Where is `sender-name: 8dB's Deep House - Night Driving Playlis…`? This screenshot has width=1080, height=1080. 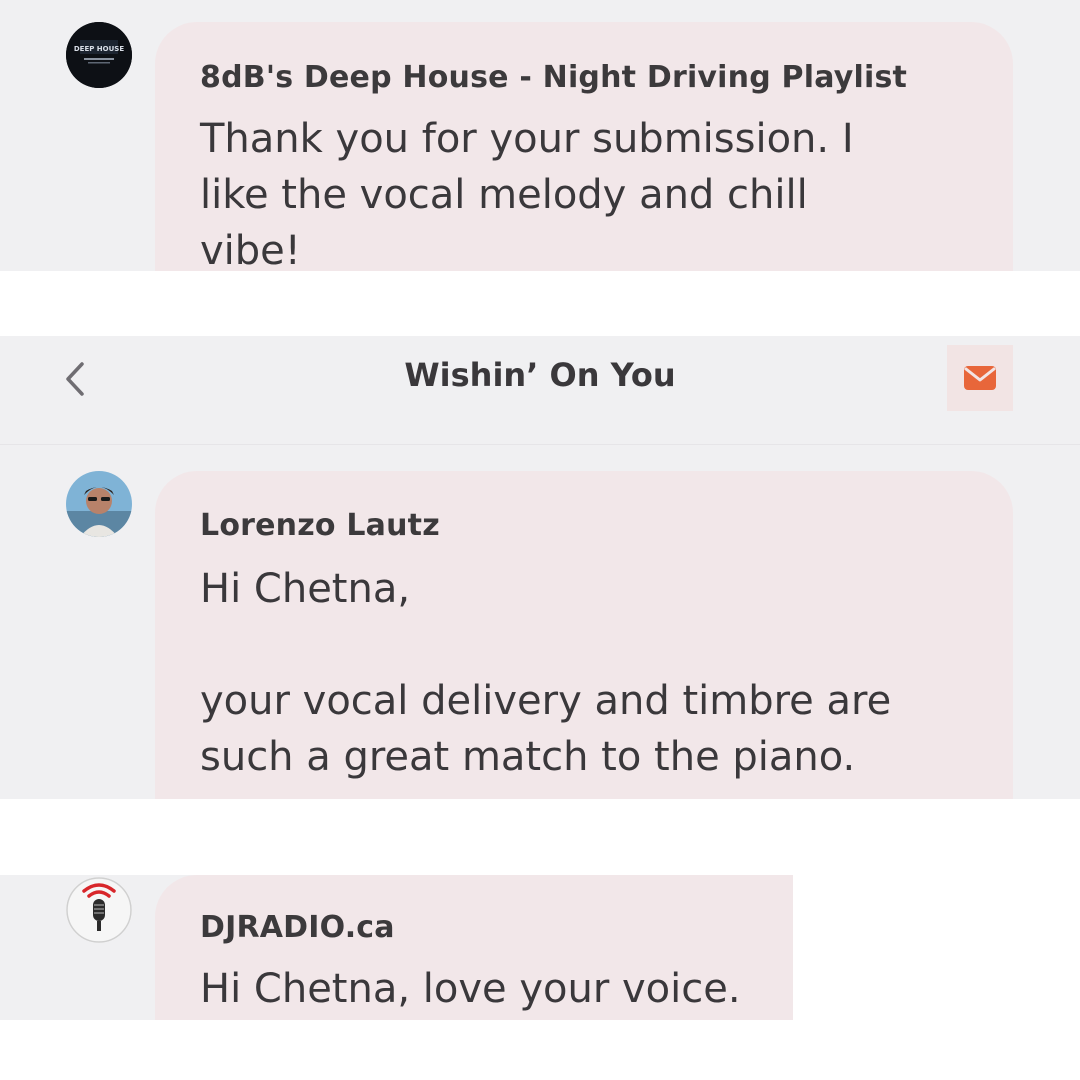
sender-name: 8dB's Deep House - Night Driving Playlis… is located at coordinates (554, 77).